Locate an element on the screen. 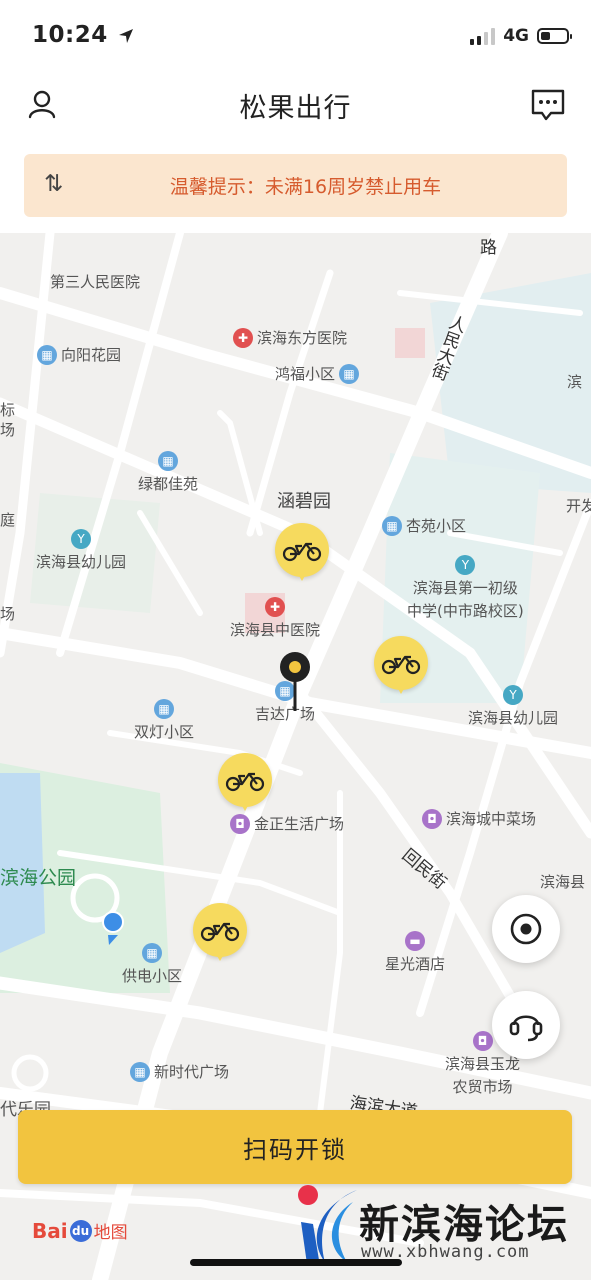 This screenshot has height=1280, width=591. poi-dongfang-hospital: ✚ 滨海东方医院 is located at coordinates (290, 337).